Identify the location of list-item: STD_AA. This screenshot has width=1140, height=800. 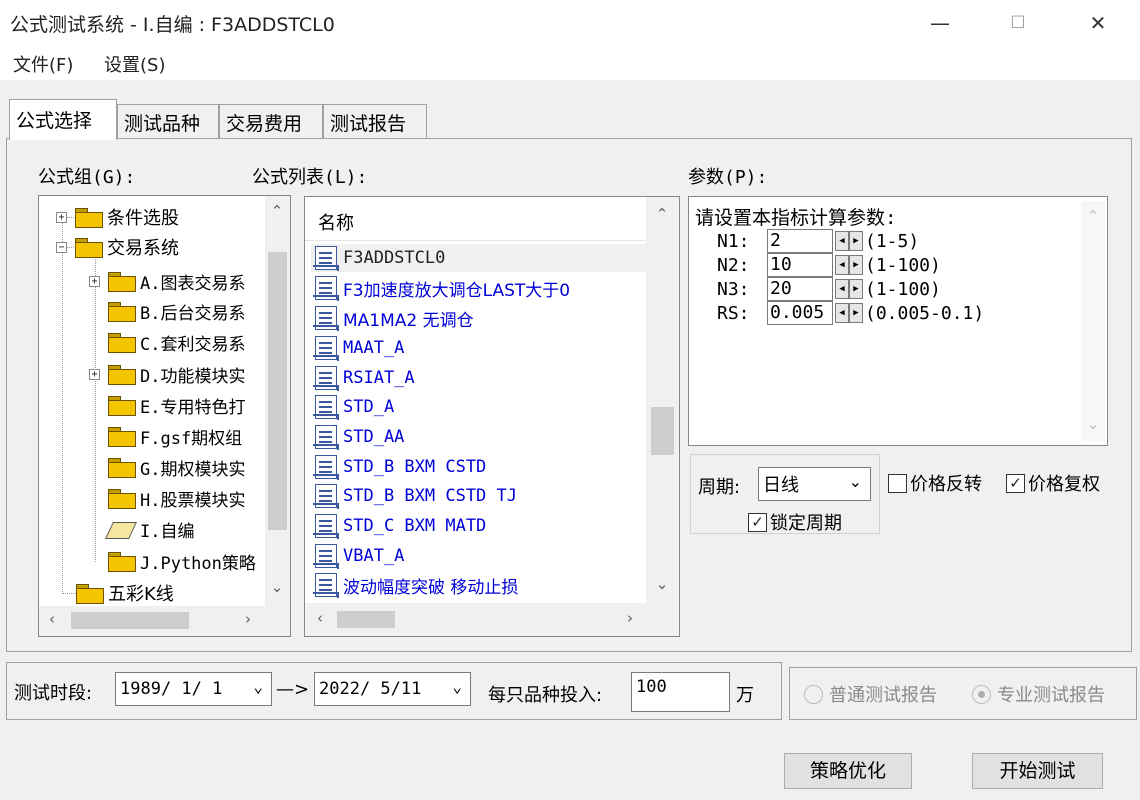
(358, 437).